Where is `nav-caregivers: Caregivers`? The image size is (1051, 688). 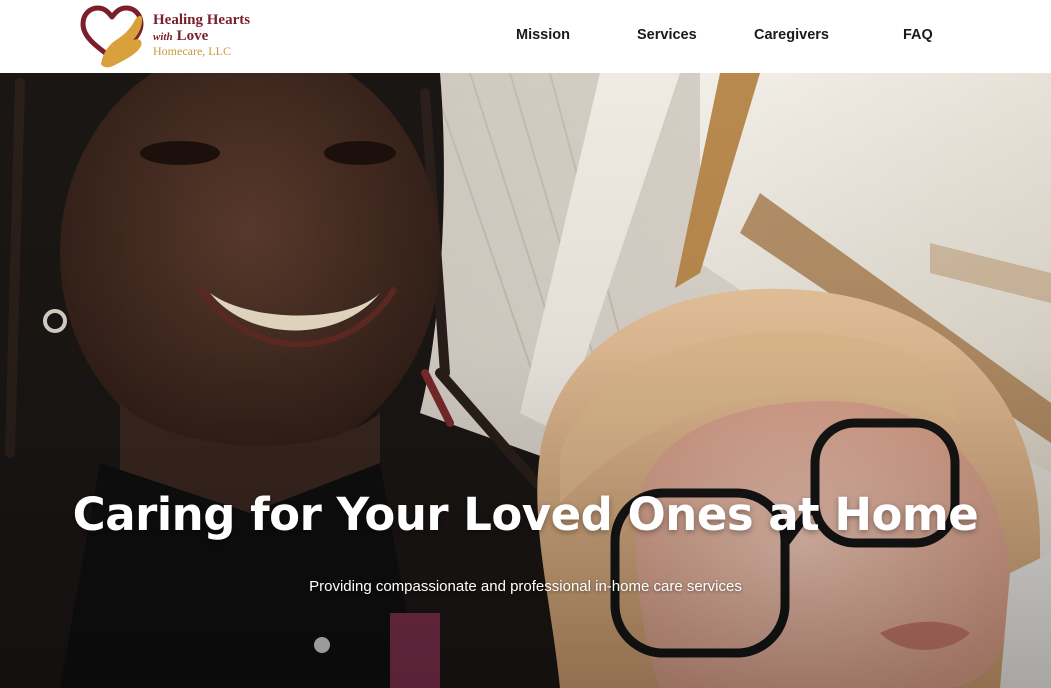
nav-caregivers: Caregivers is located at coordinates (791, 35).